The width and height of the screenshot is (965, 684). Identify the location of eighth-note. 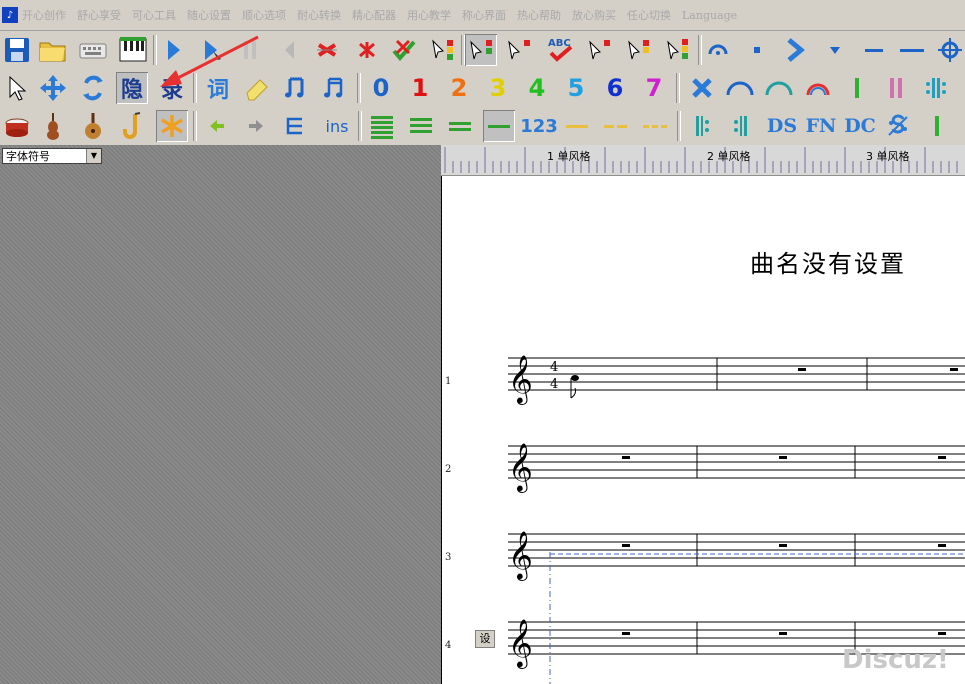
(574, 387).